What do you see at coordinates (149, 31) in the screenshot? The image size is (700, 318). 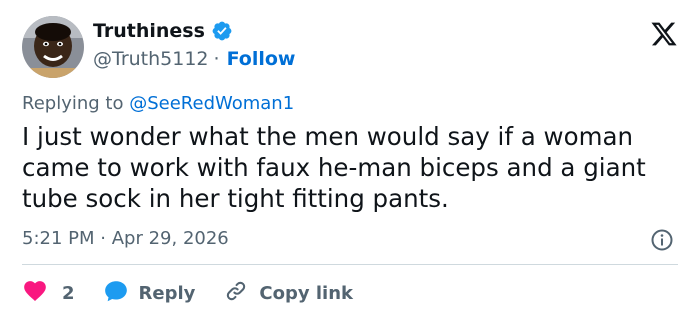 I see `author-name: Truthiness` at bounding box center [149, 31].